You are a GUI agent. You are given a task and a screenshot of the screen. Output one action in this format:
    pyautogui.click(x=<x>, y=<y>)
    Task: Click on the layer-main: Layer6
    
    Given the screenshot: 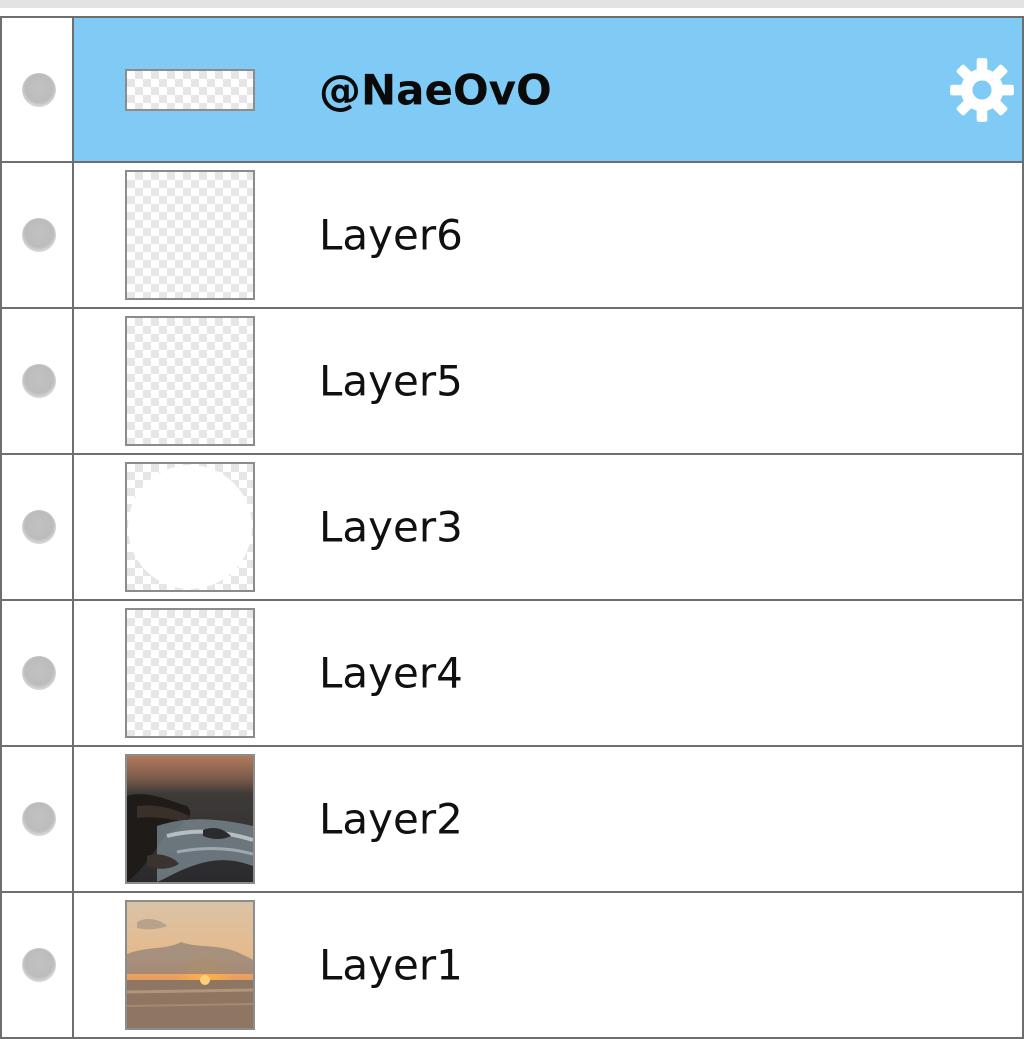 What is the action you would take?
    pyautogui.click(x=548, y=235)
    